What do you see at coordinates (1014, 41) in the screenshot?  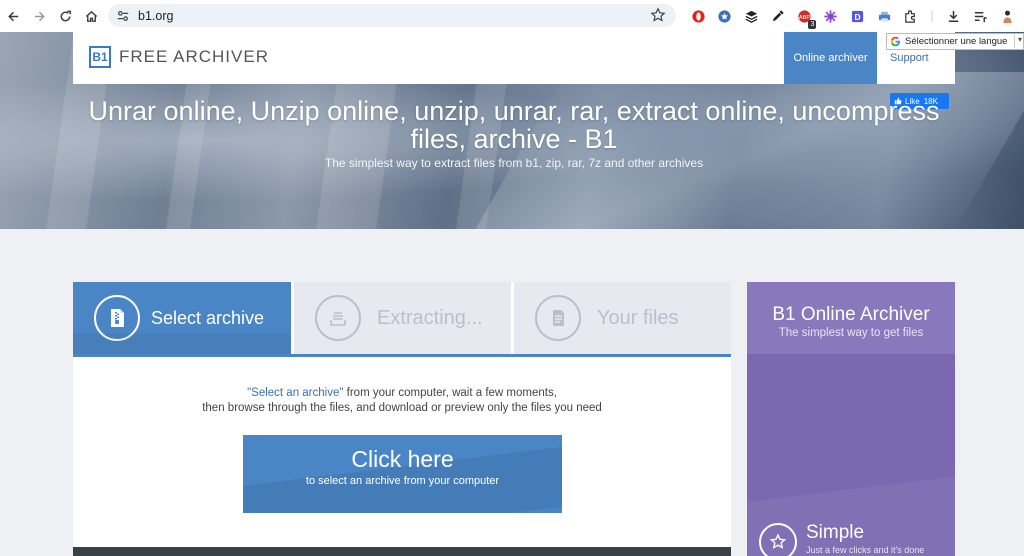 I see `language-select-divider` at bounding box center [1014, 41].